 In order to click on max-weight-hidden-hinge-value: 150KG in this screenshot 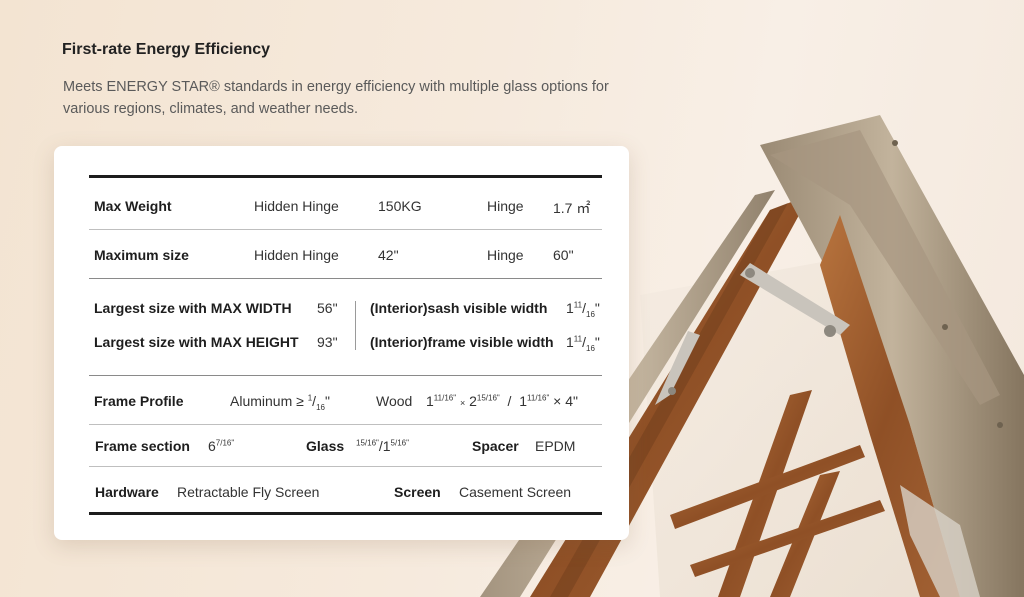, I will do `click(400, 206)`.